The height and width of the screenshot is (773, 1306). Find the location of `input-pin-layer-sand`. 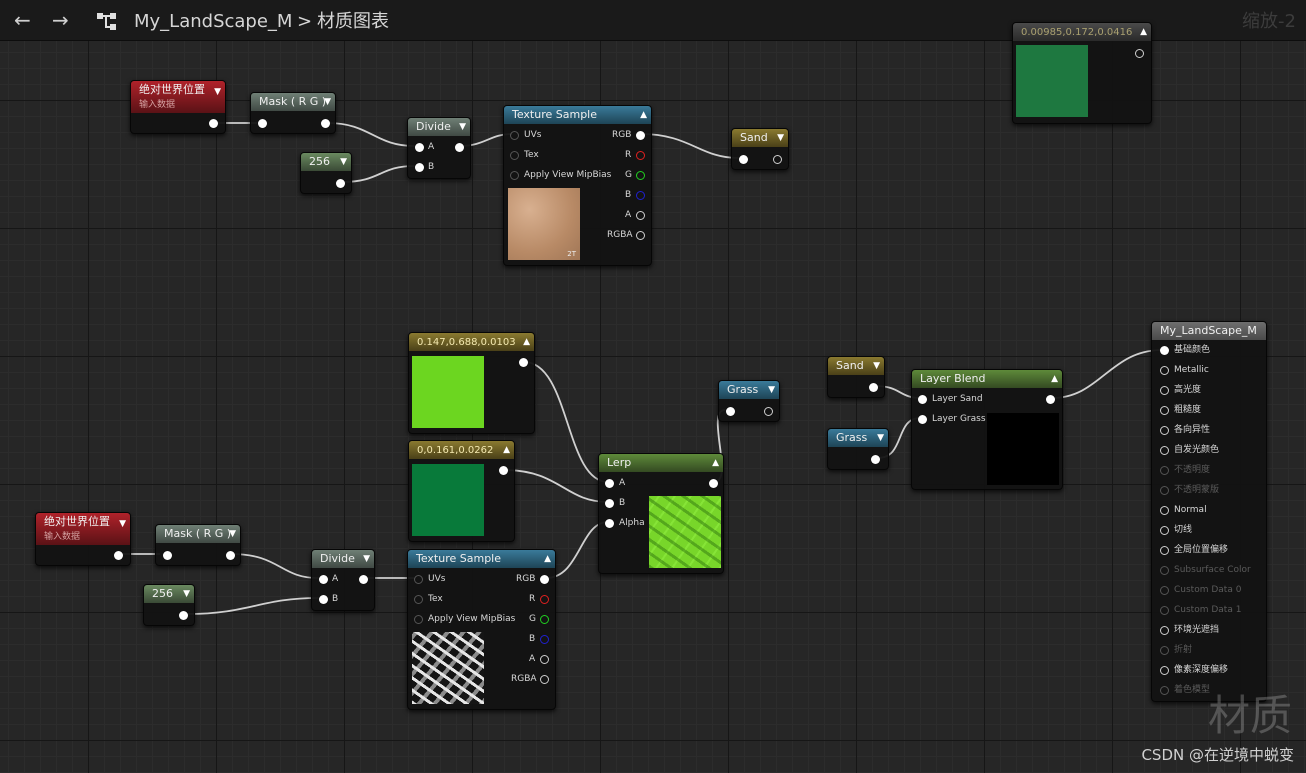

input-pin-layer-sand is located at coordinates (922, 399).